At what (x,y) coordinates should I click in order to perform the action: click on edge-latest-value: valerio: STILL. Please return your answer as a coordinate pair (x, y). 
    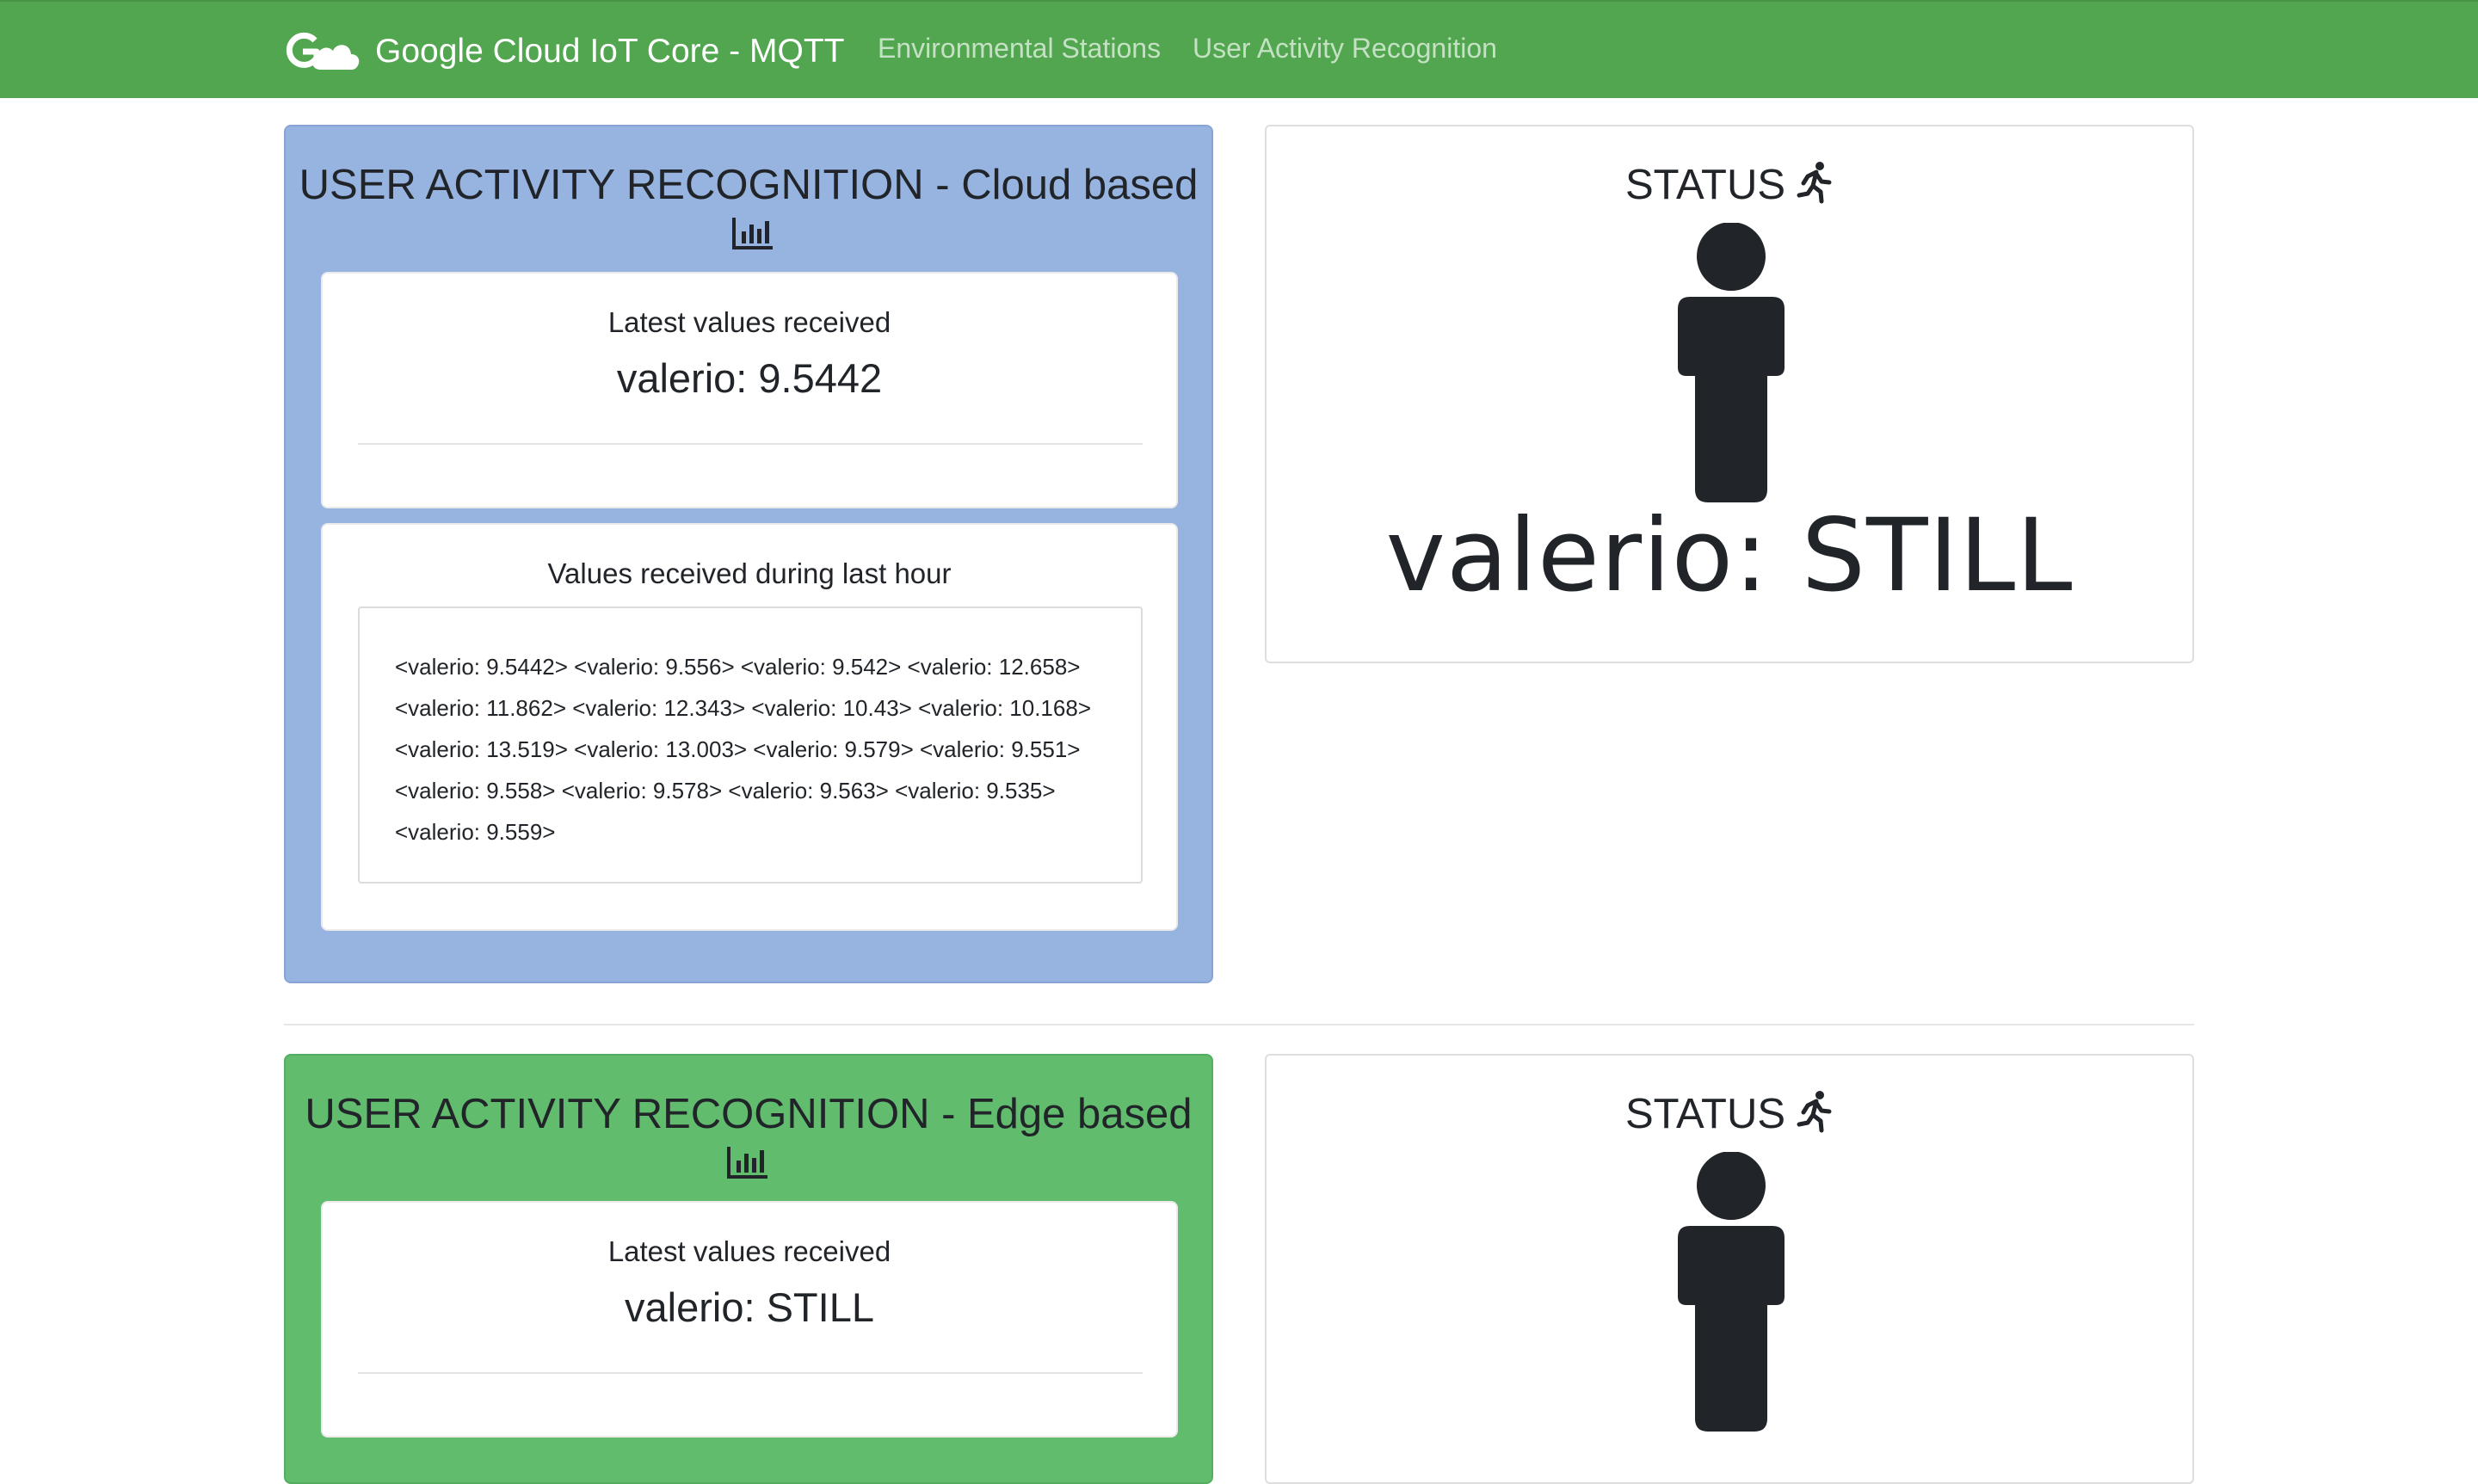
    Looking at the image, I should click on (749, 1307).